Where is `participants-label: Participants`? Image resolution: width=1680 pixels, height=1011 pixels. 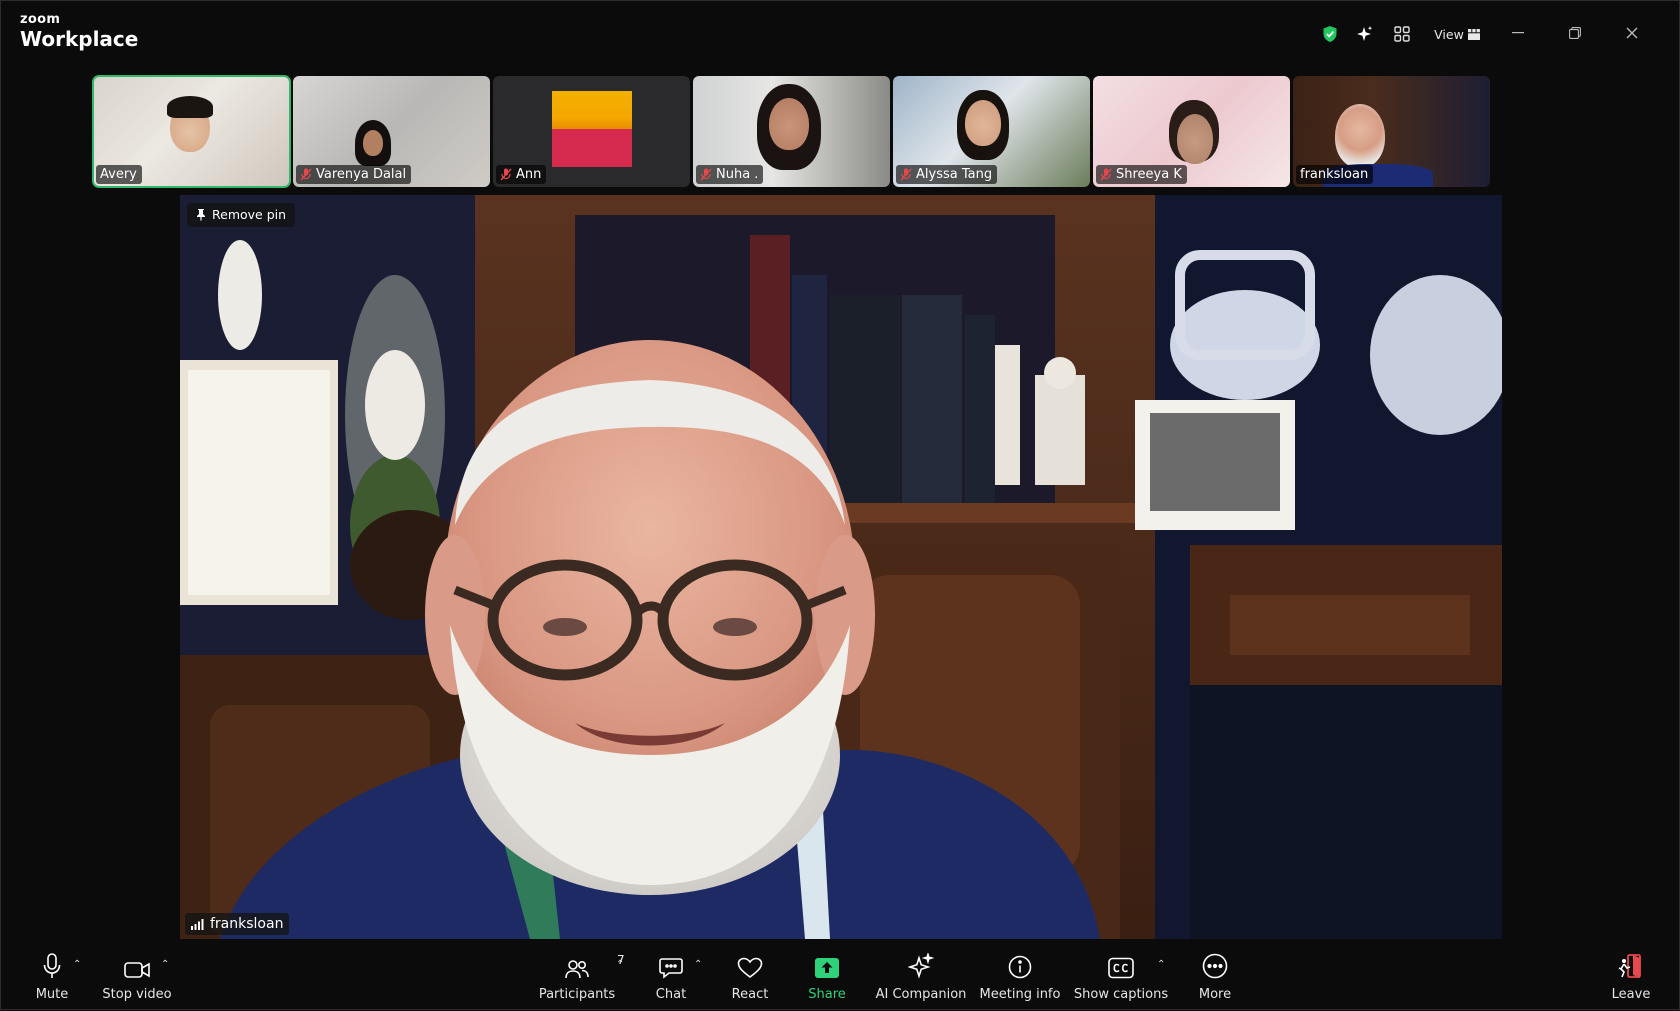
participants-label: Participants is located at coordinates (577, 994).